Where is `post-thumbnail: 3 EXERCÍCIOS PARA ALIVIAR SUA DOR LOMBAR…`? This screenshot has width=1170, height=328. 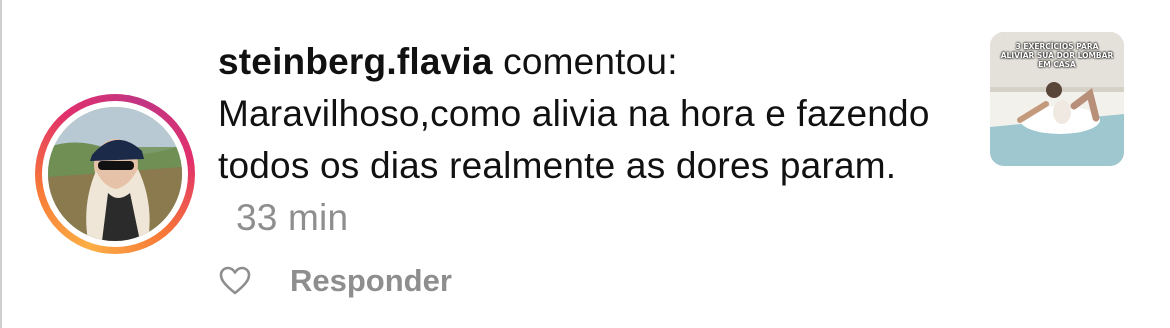 post-thumbnail: 3 EXERCÍCIOS PARA ALIVIAR SUA DOR LOMBAR… is located at coordinates (1057, 99).